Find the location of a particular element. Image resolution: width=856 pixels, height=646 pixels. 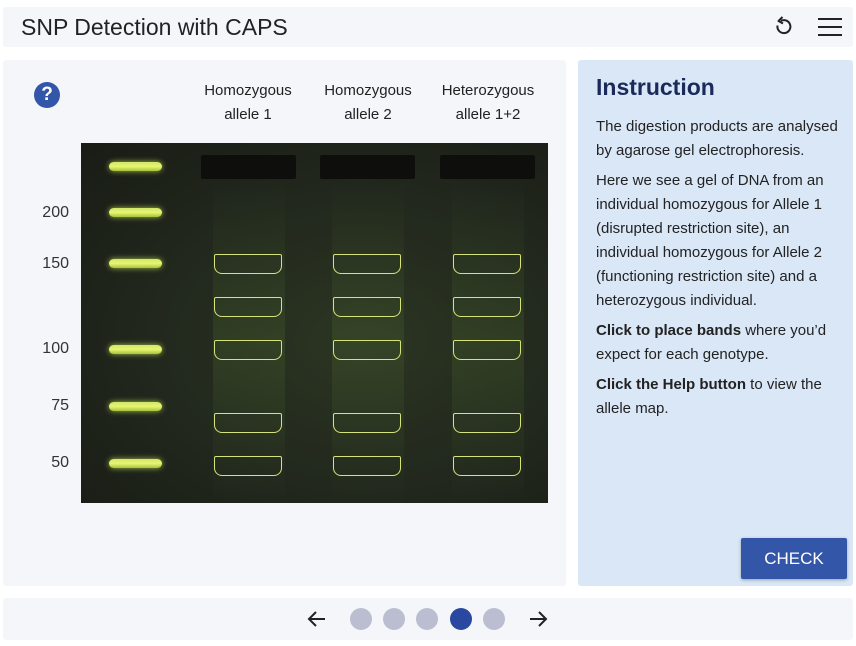

help-button: ? is located at coordinates (47, 95).